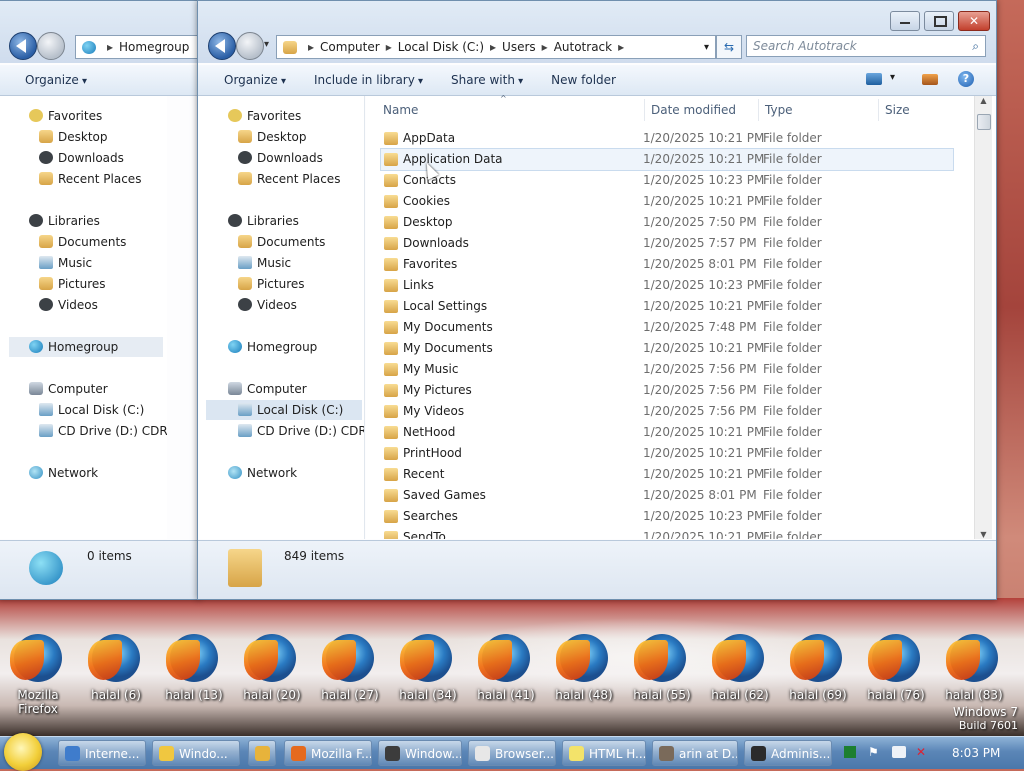 Image resolution: width=1024 pixels, height=771 pixels. Describe the element at coordinates (667, 180) in the screenshot. I see `file-row: Contacts 1/20/2025 10:23 PM File folder` at that location.